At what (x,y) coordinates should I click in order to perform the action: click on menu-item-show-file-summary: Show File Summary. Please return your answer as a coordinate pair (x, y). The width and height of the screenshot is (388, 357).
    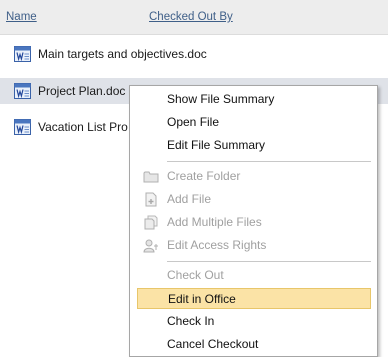
    Looking at the image, I should click on (254, 99).